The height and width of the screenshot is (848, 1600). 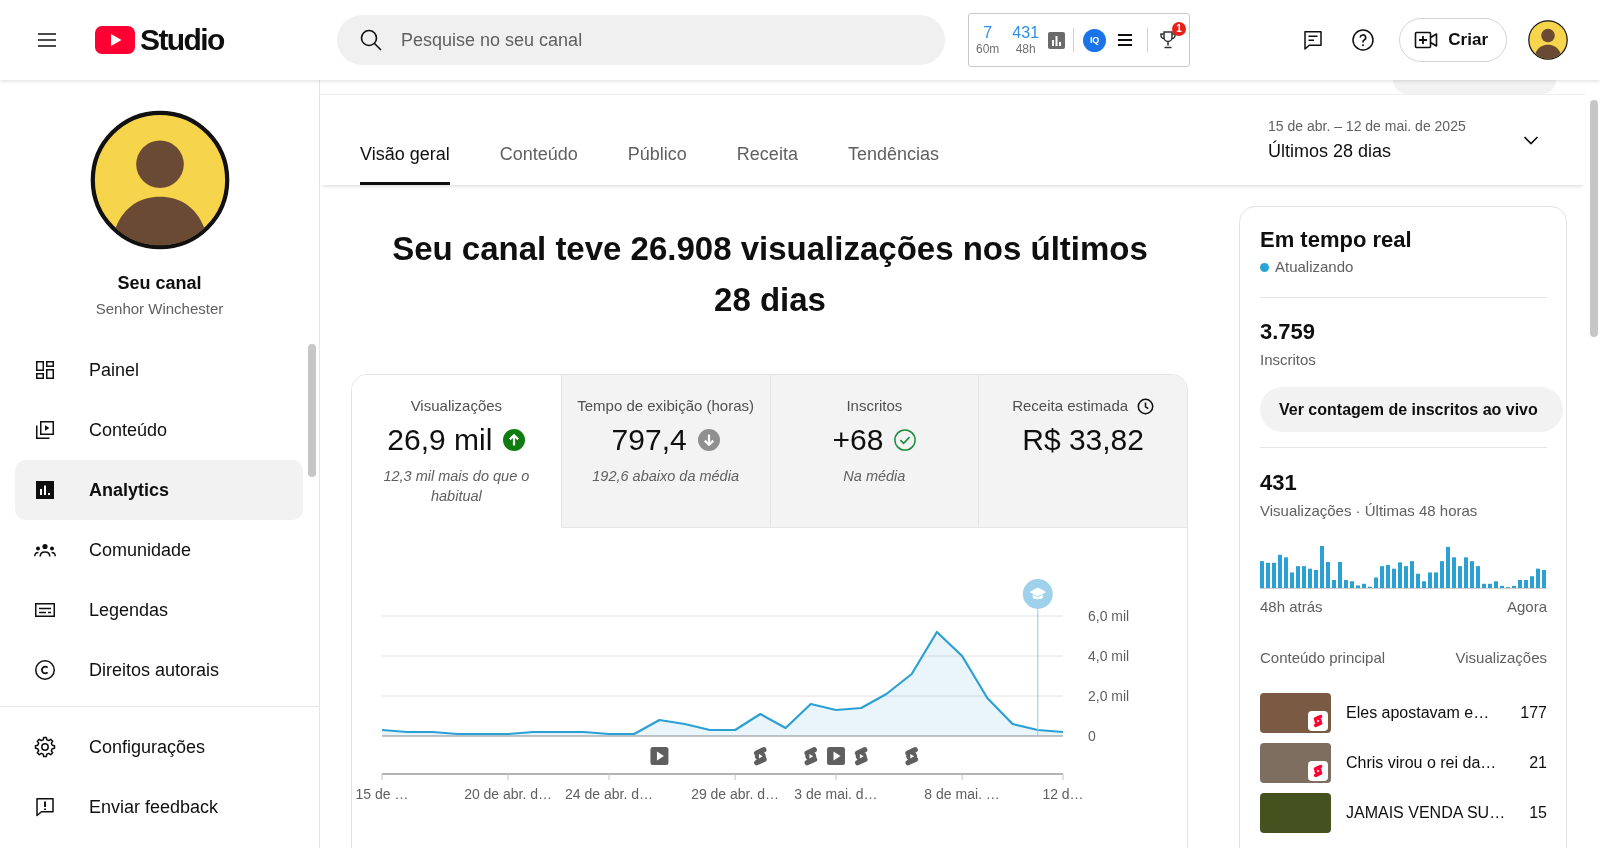 What do you see at coordinates (874, 406) in the screenshot?
I see `metric-label: Inscritos` at bounding box center [874, 406].